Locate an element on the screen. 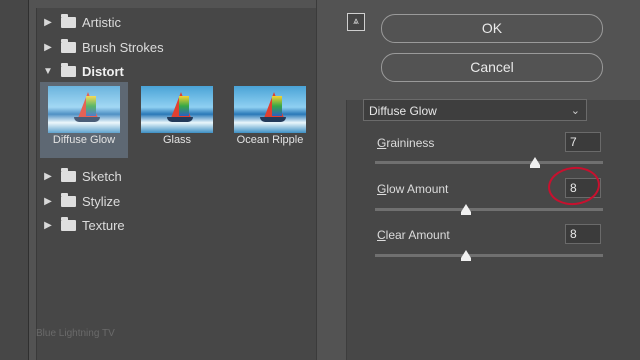 The image size is (640, 360). glow-amount-slider-thumb is located at coordinates (466, 209).